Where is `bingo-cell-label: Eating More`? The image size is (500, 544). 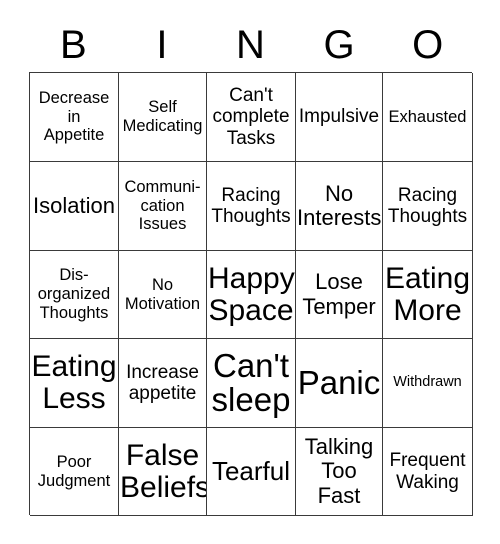 bingo-cell-label: Eating More is located at coordinates (427, 294).